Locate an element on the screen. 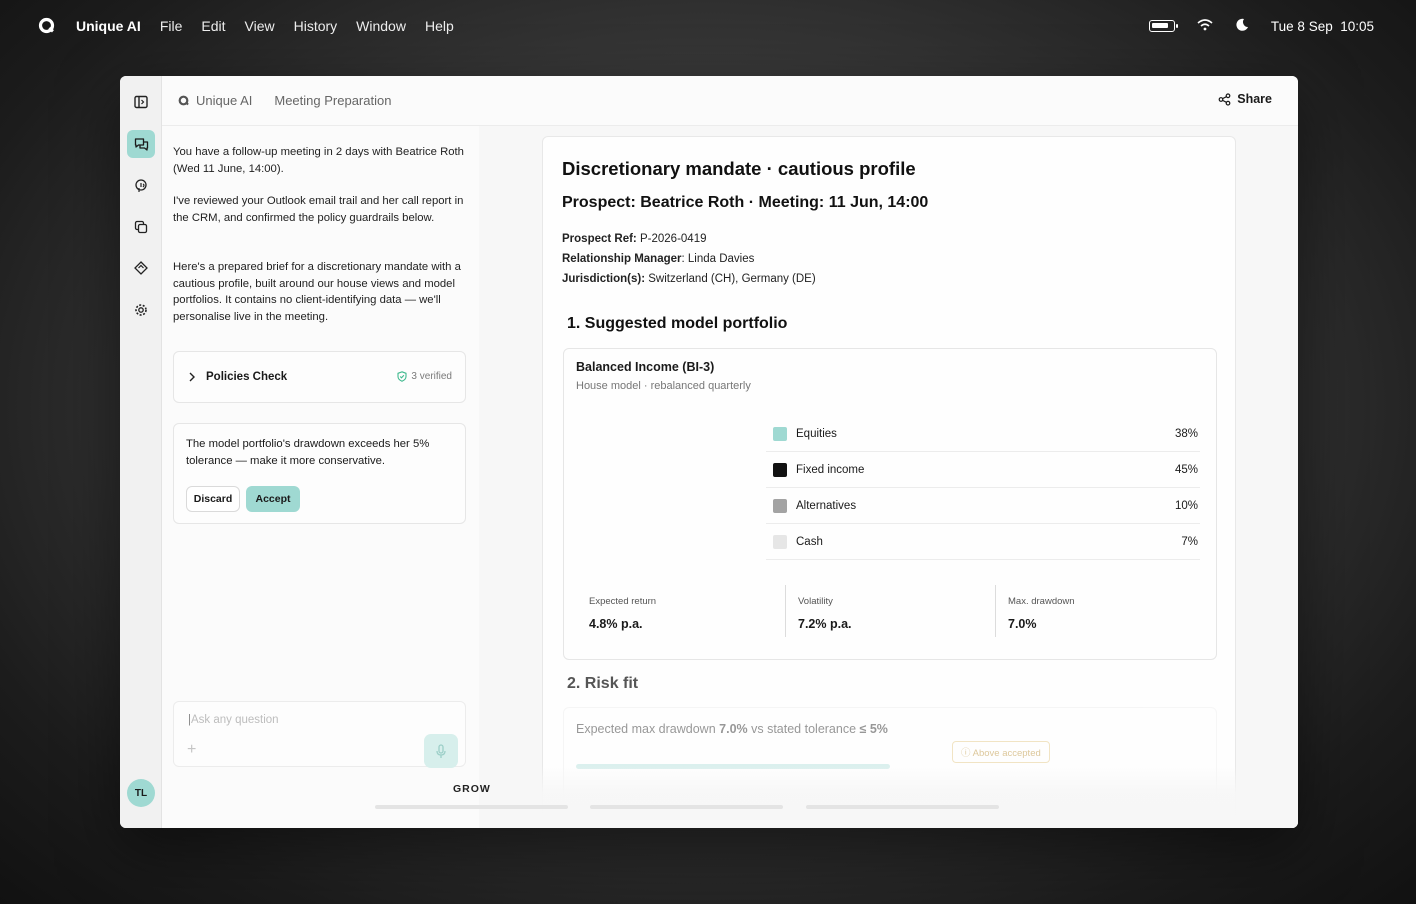 The height and width of the screenshot is (904, 1416). allocation-row: Cash 7% is located at coordinates (983, 542).